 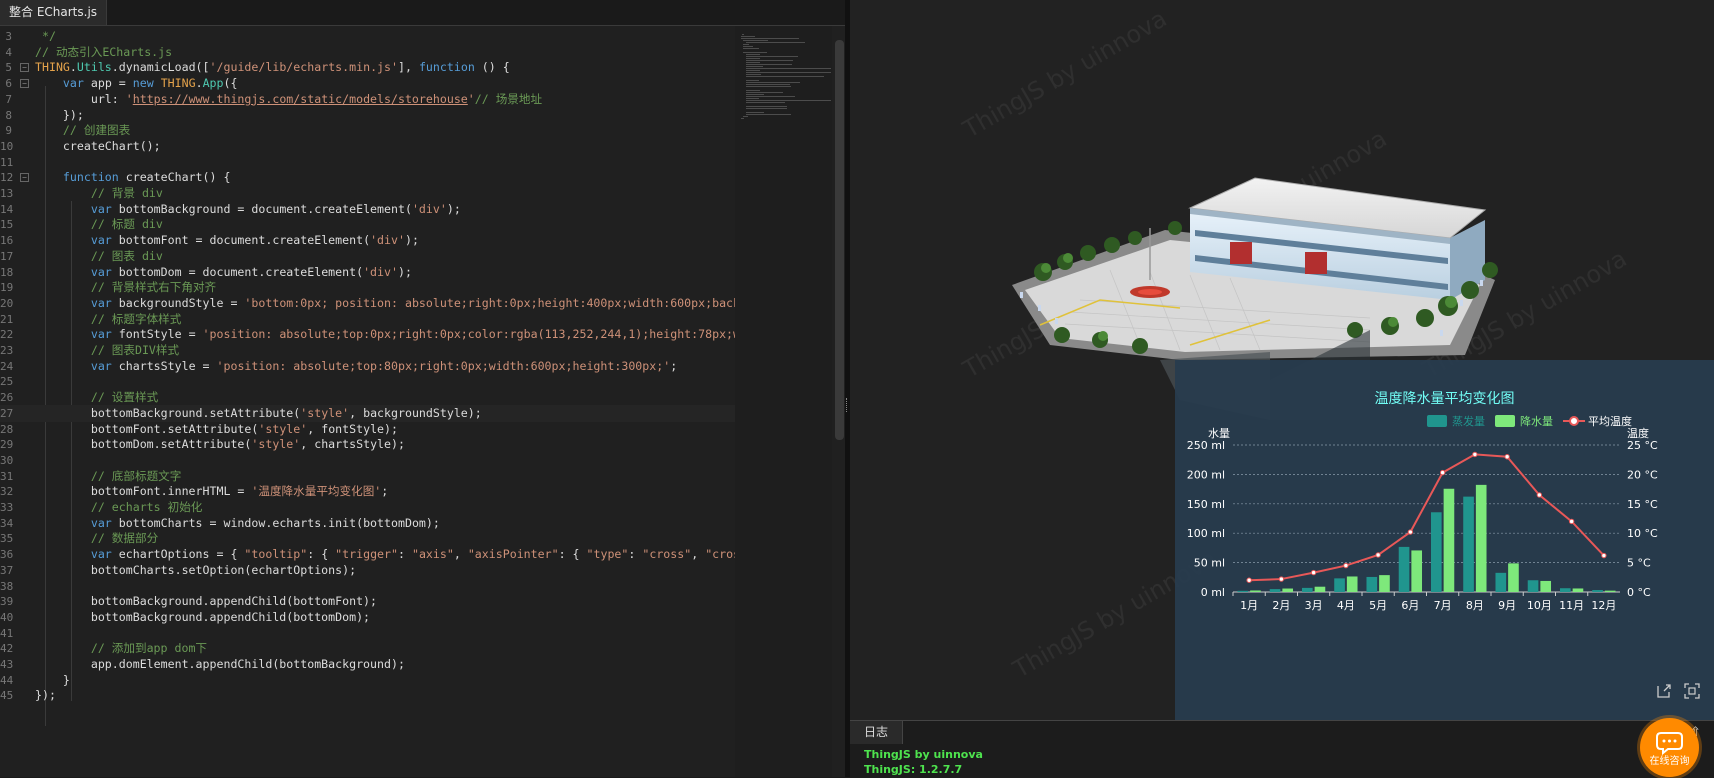 What do you see at coordinates (367, 586) in the screenshot?
I see `code-line: 38` at bounding box center [367, 586].